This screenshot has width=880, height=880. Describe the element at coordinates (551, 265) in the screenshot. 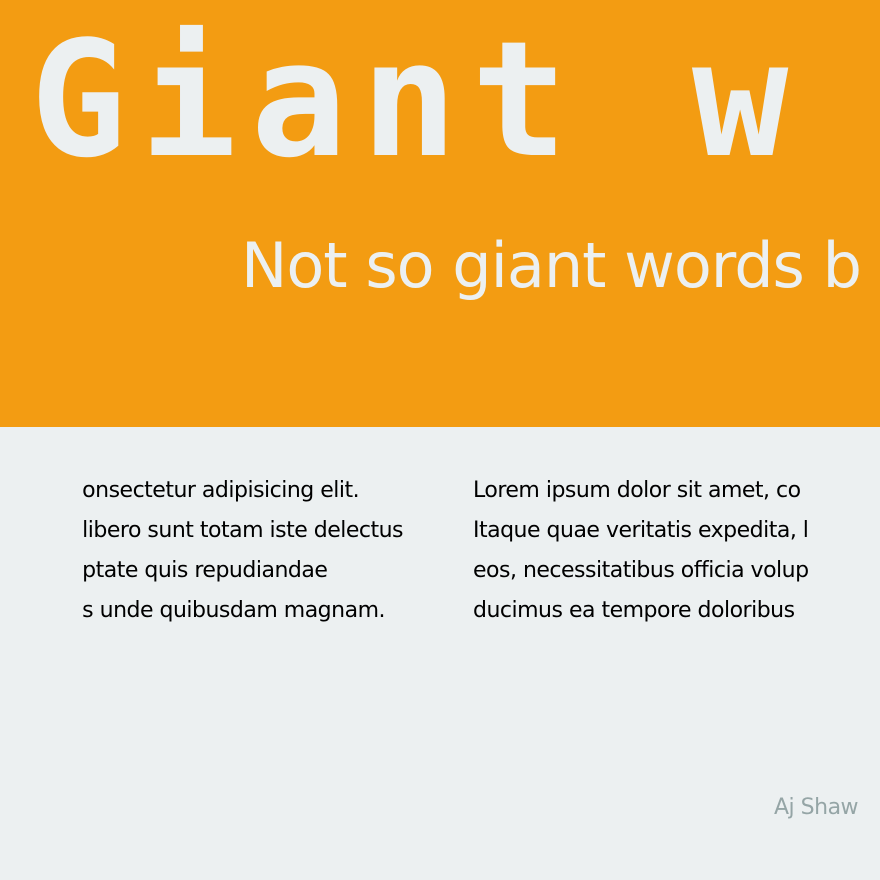

I see `hero-subtitle: Not so giant words b` at that location.